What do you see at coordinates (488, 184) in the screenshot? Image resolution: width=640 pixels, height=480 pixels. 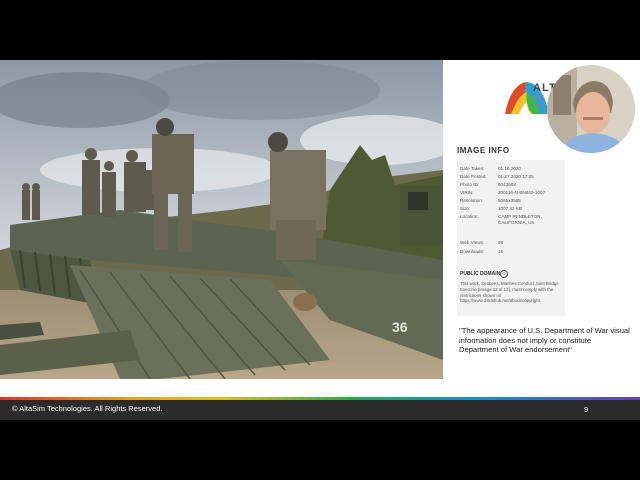 I see `meta-row-photo-id: Photo ID: 6043608` at bounding box center [488, 184].